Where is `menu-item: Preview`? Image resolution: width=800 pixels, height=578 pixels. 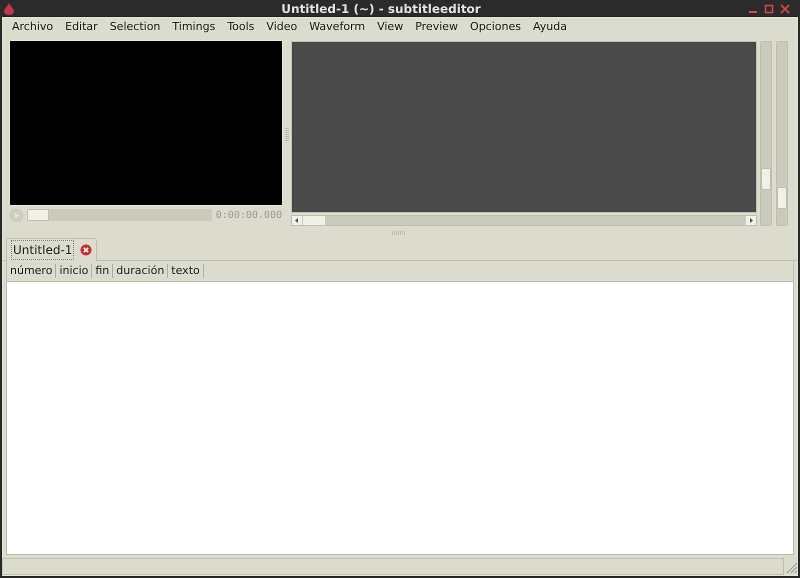
menu-item: Preview is located at coordinates (436, 27).